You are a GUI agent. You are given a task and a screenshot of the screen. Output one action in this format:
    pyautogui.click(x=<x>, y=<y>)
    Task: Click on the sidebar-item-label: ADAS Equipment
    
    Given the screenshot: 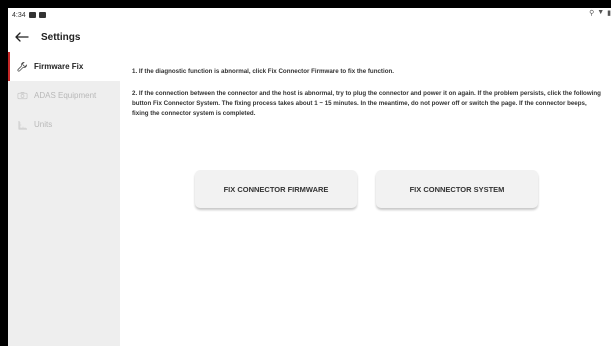 What is the action you would take?
    pyautogui.click(x=65, y=95)
    